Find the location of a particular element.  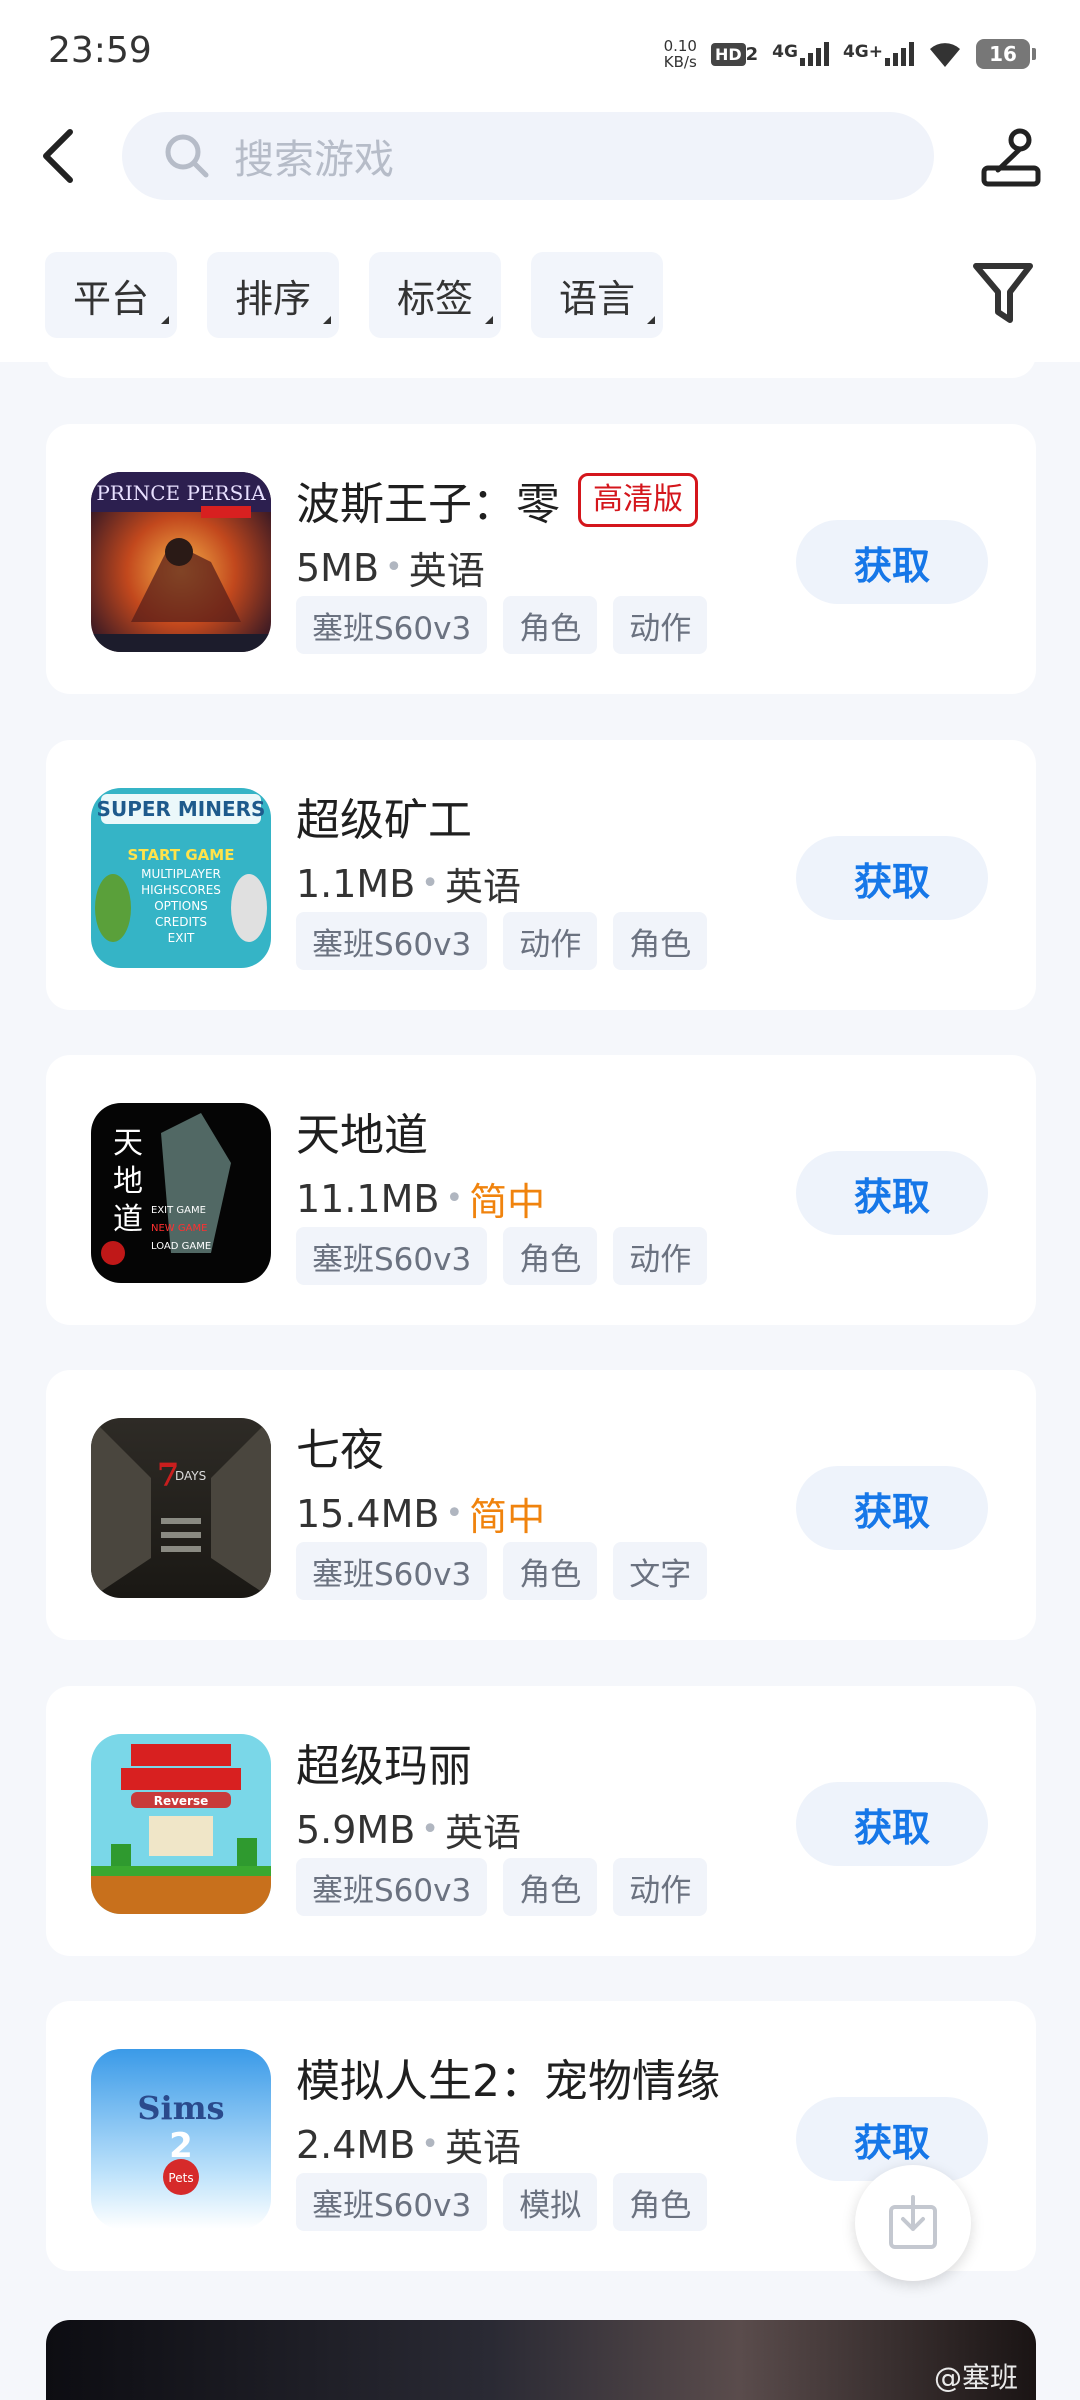

filter-language: 语言 is located at coordinates (597, 295).